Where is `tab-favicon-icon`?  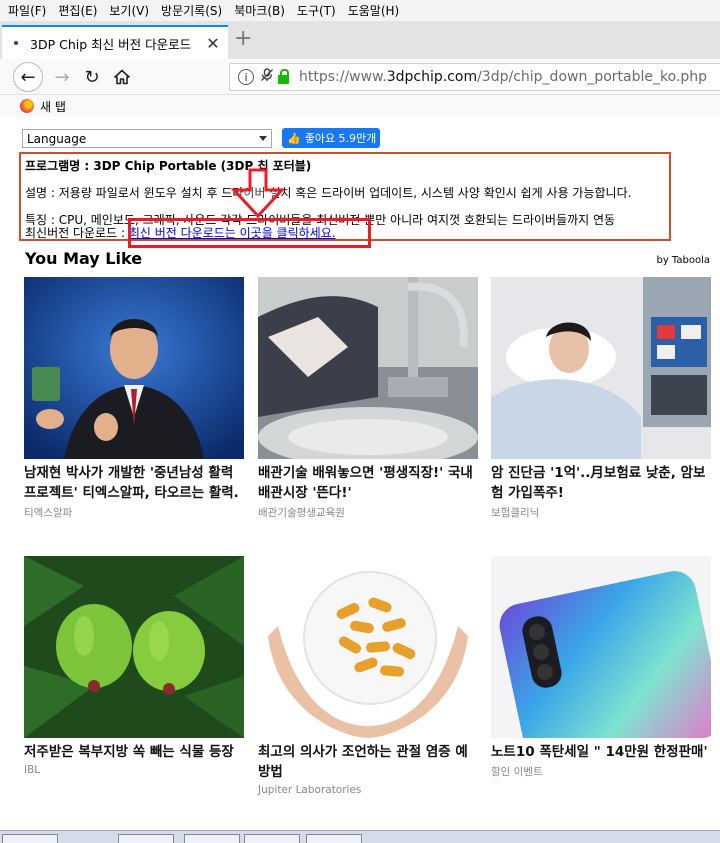 tab-favicon-icon is located at coordinates (16, 43).